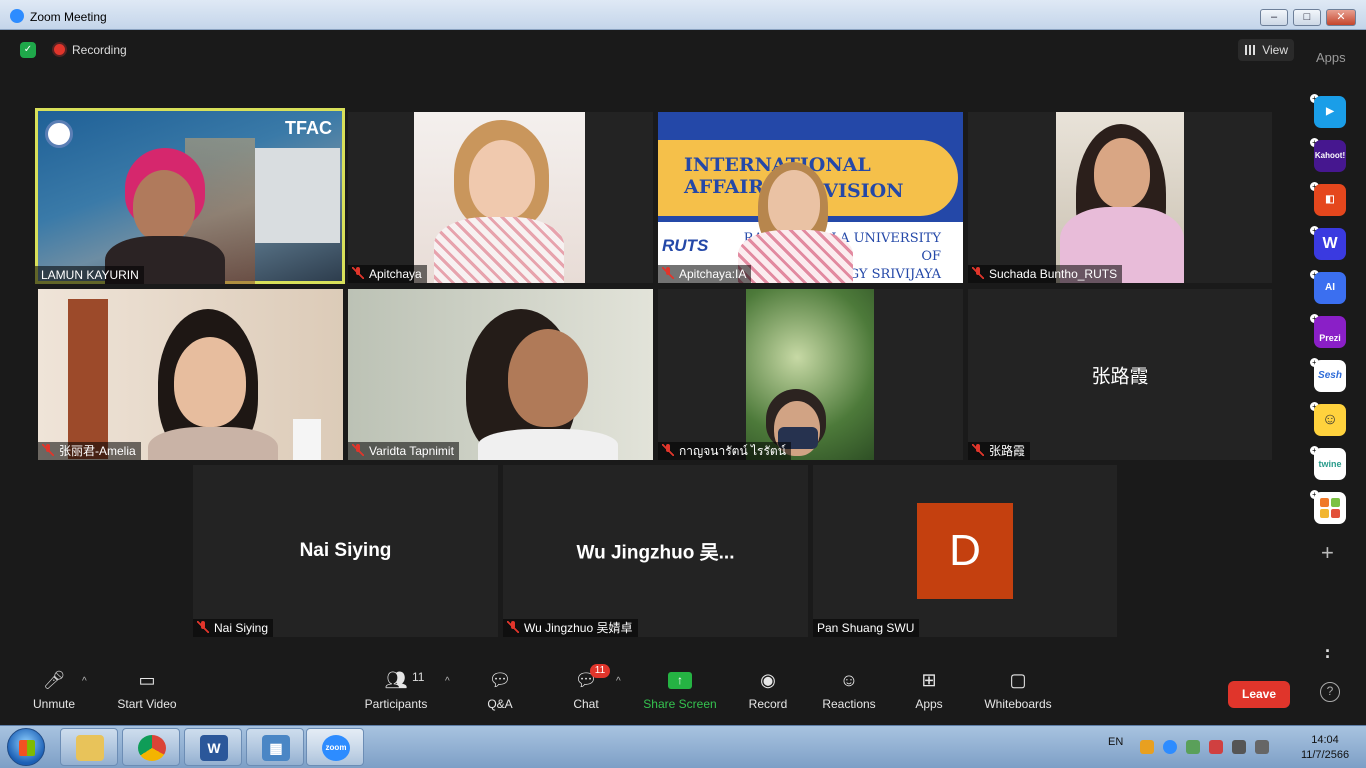  Describe the element at coordinates (1053, 274) in the screenshot. I see `participant-name: Suchada Buntho_RUTS` at that location.